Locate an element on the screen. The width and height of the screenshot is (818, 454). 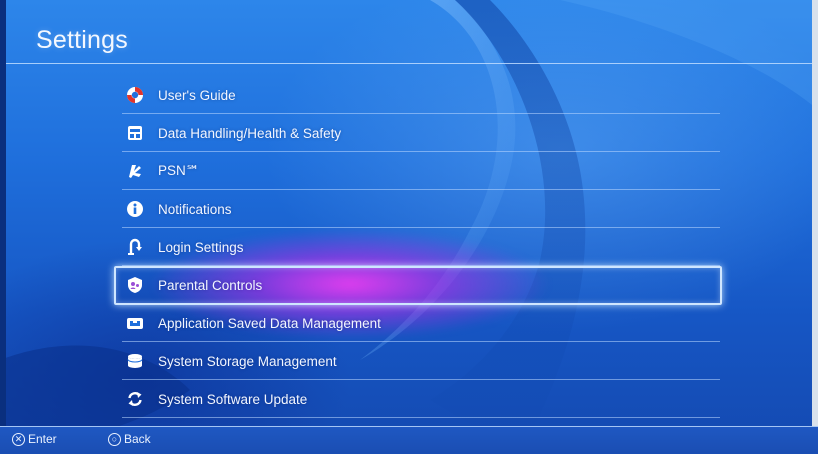
menu-item-label: Notifications is located at coordinates (195, 209).